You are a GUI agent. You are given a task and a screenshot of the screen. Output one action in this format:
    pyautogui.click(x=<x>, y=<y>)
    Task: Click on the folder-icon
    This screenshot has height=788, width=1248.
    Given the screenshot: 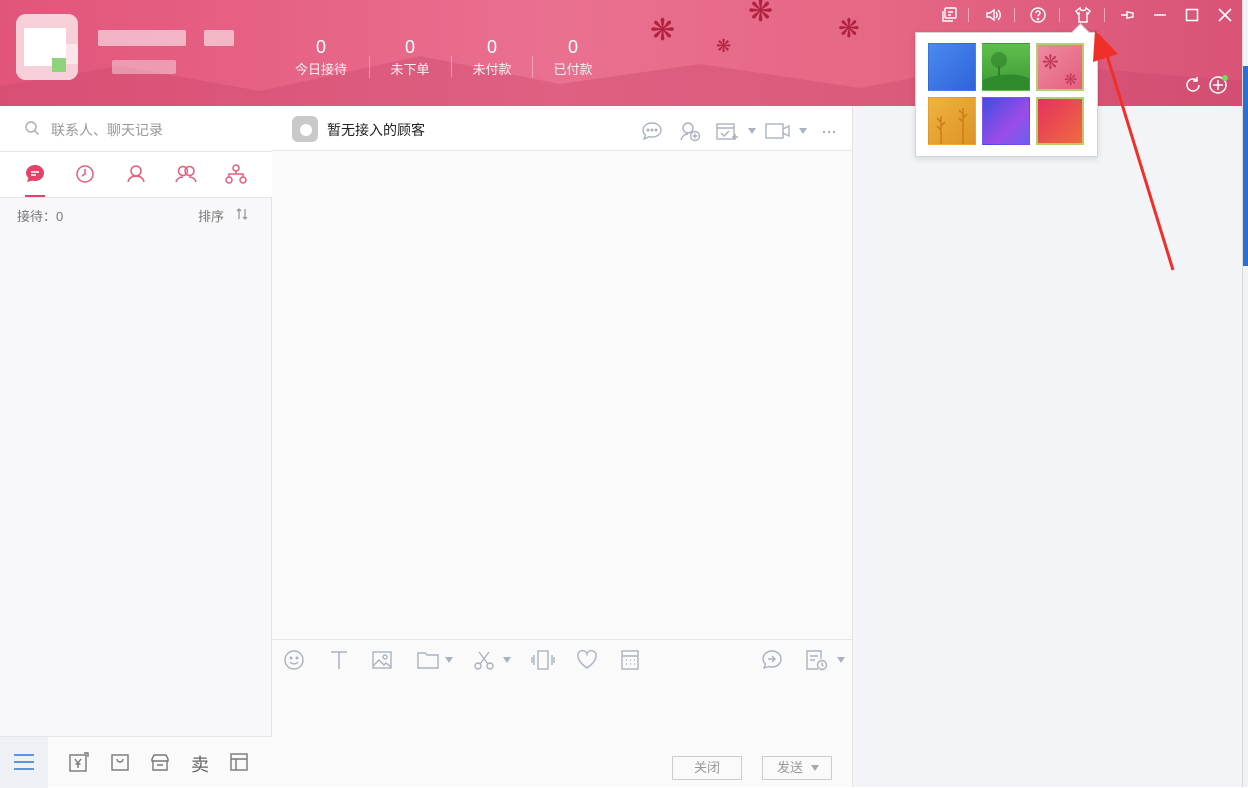 What is the action you would take?
    pyautogui.click(x=428, y=660)
    